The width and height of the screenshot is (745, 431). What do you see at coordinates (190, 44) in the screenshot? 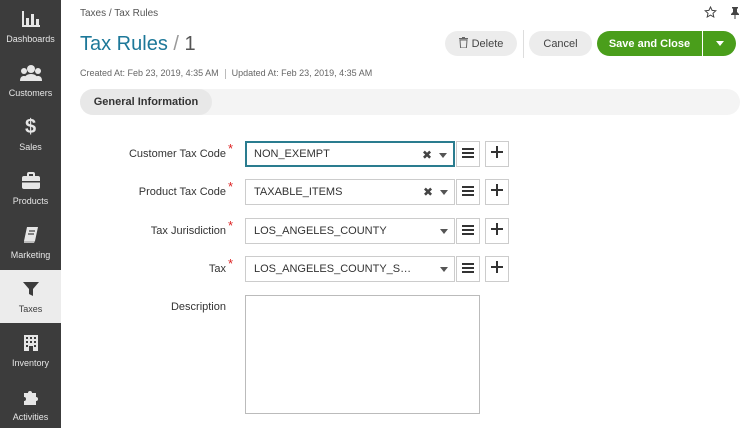
I see `page-title-id: 1` at bounding box center [190, 44].